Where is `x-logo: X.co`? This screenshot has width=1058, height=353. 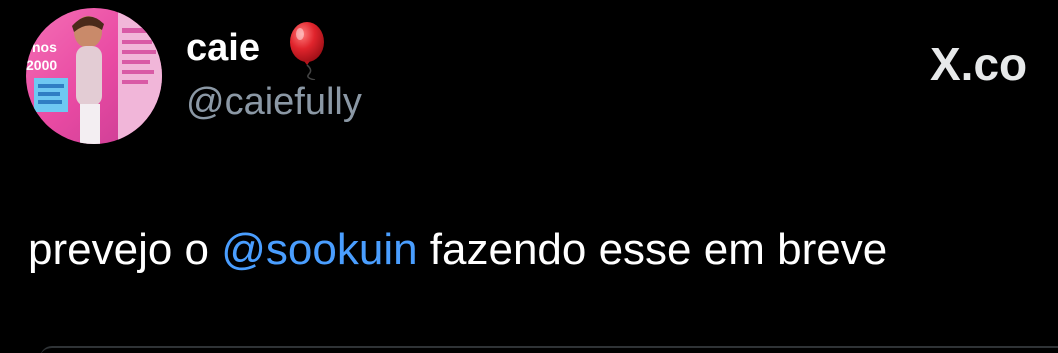 x-logo: X.co is located at coordinates (978, 64).